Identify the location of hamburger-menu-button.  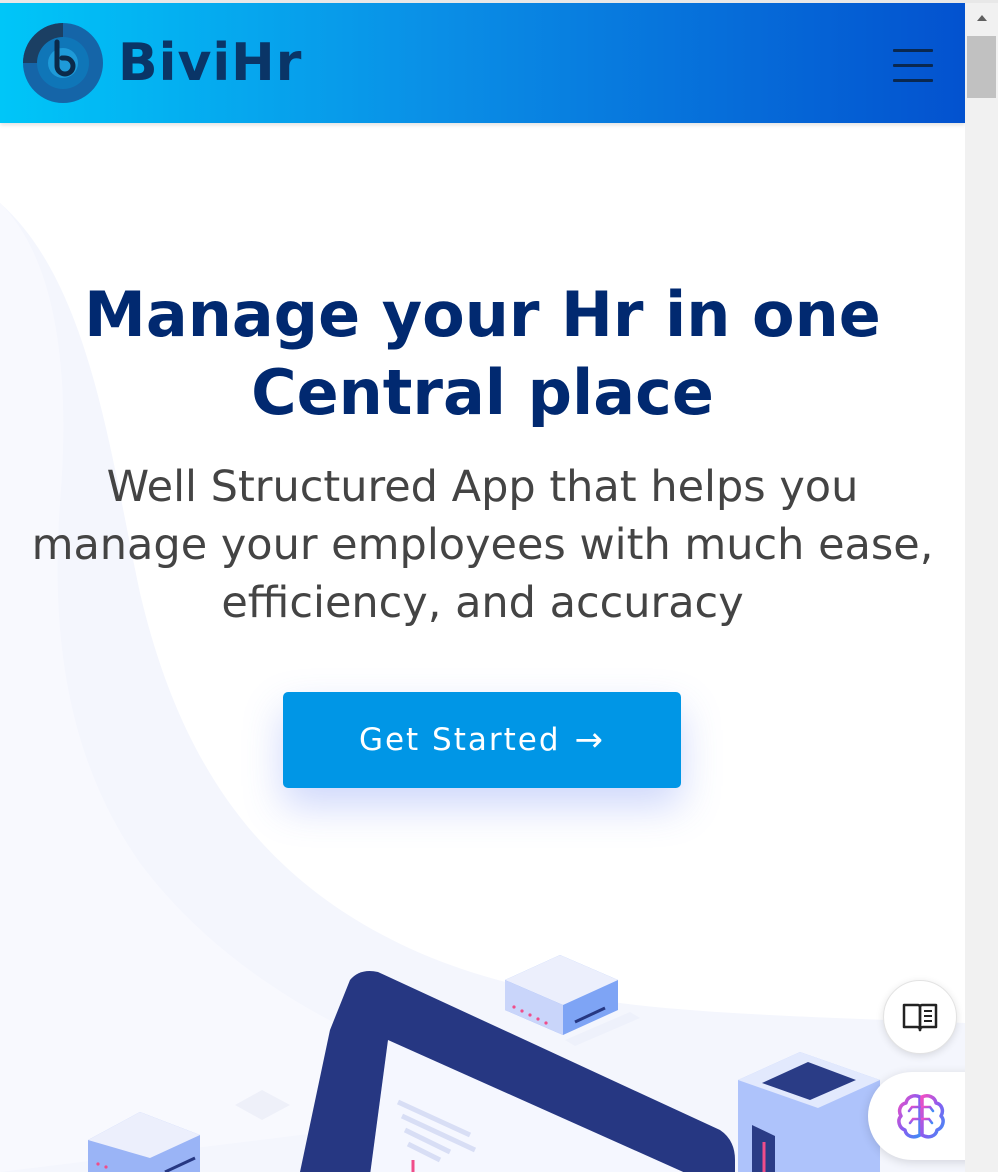
(913, 66).